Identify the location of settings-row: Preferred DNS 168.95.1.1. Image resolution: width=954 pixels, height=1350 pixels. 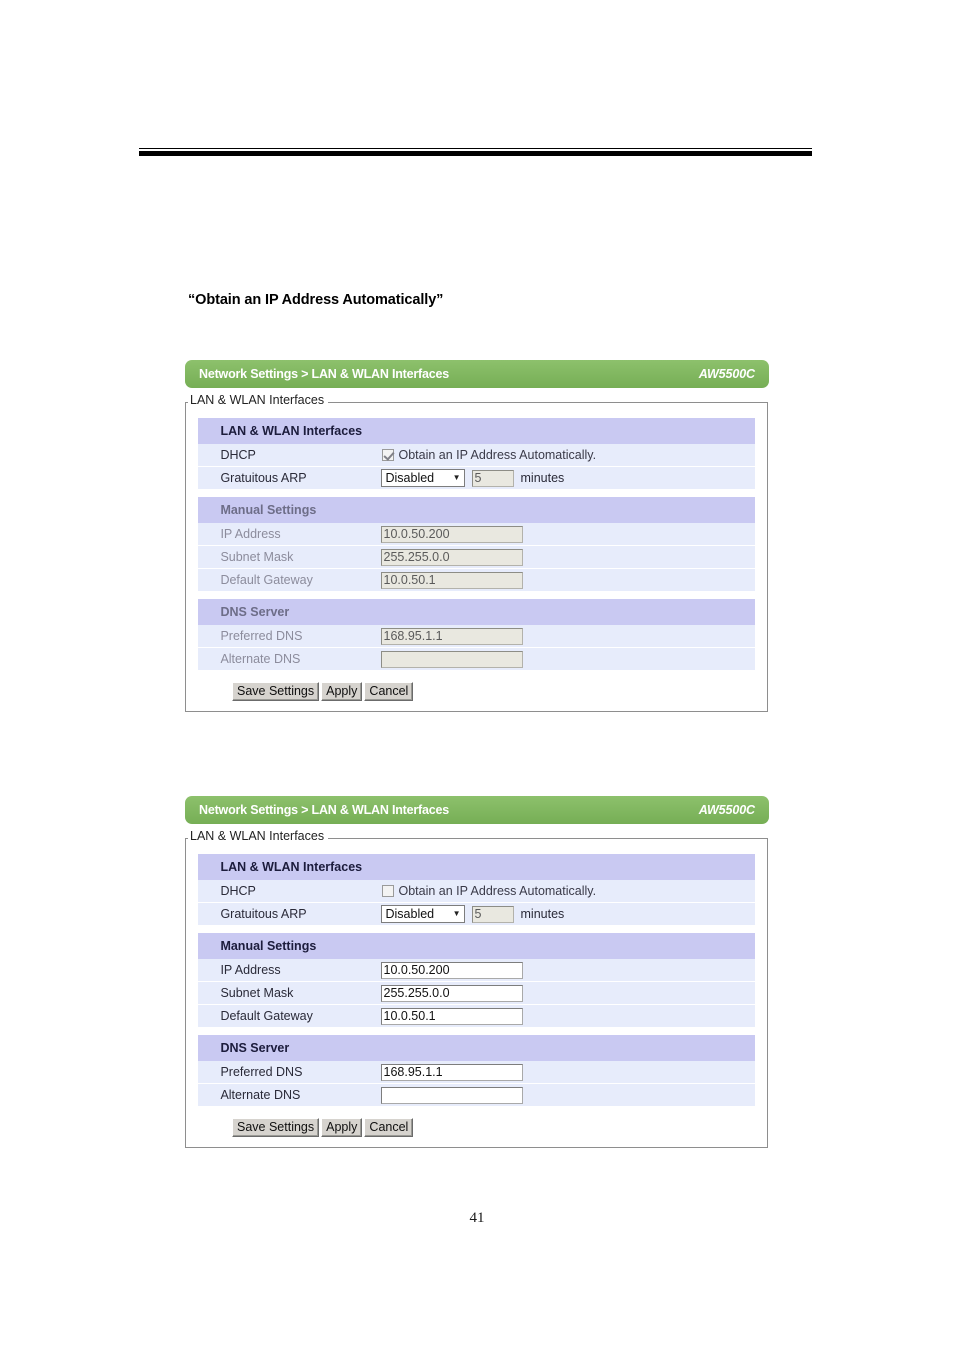
(476, 1072).